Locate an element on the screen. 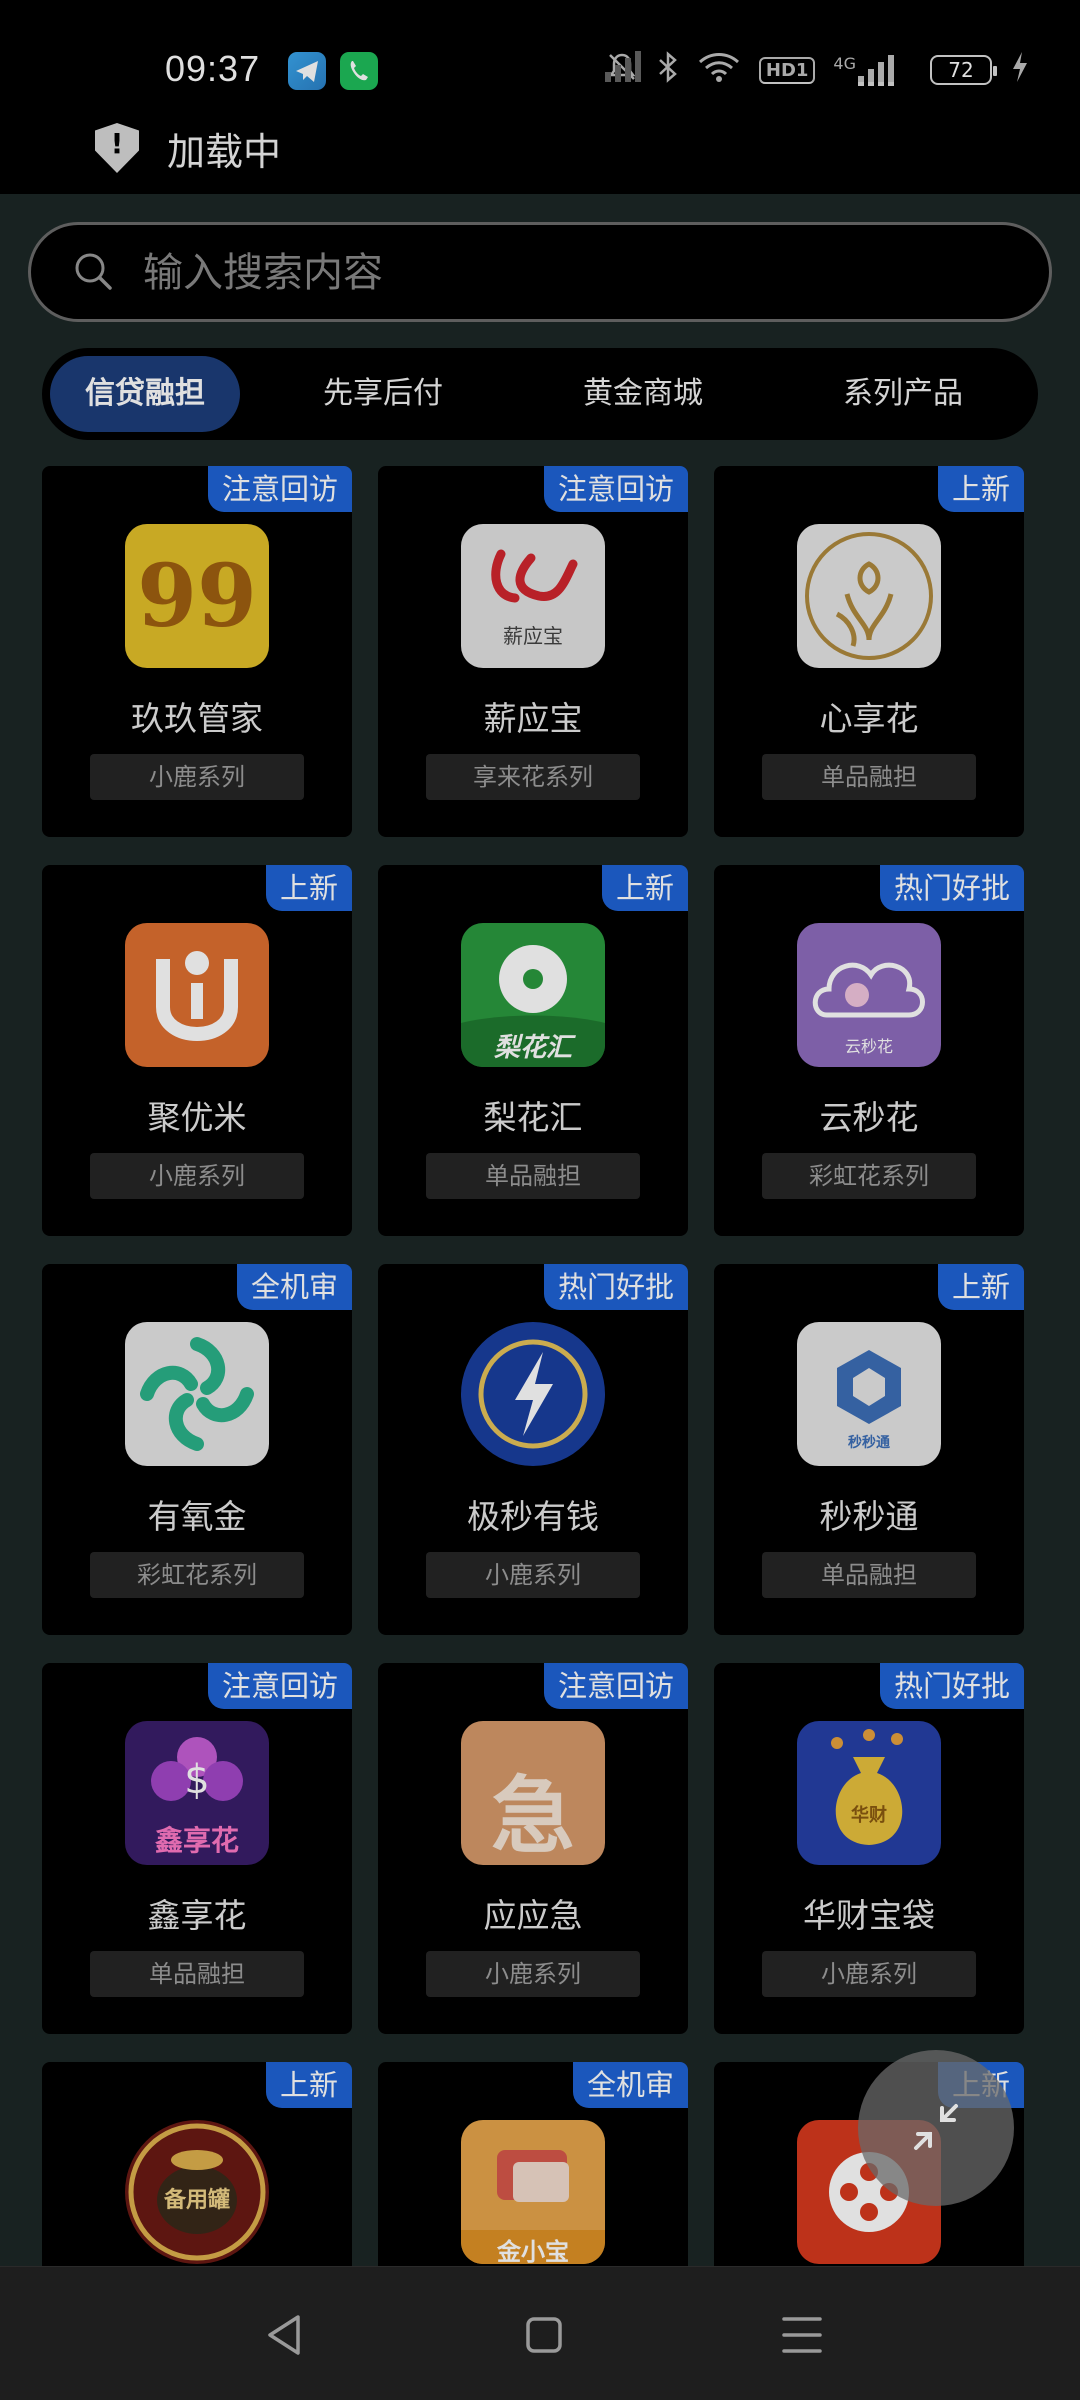  status-icons: HD1 4G 72 is located at coordinates (817, 70).